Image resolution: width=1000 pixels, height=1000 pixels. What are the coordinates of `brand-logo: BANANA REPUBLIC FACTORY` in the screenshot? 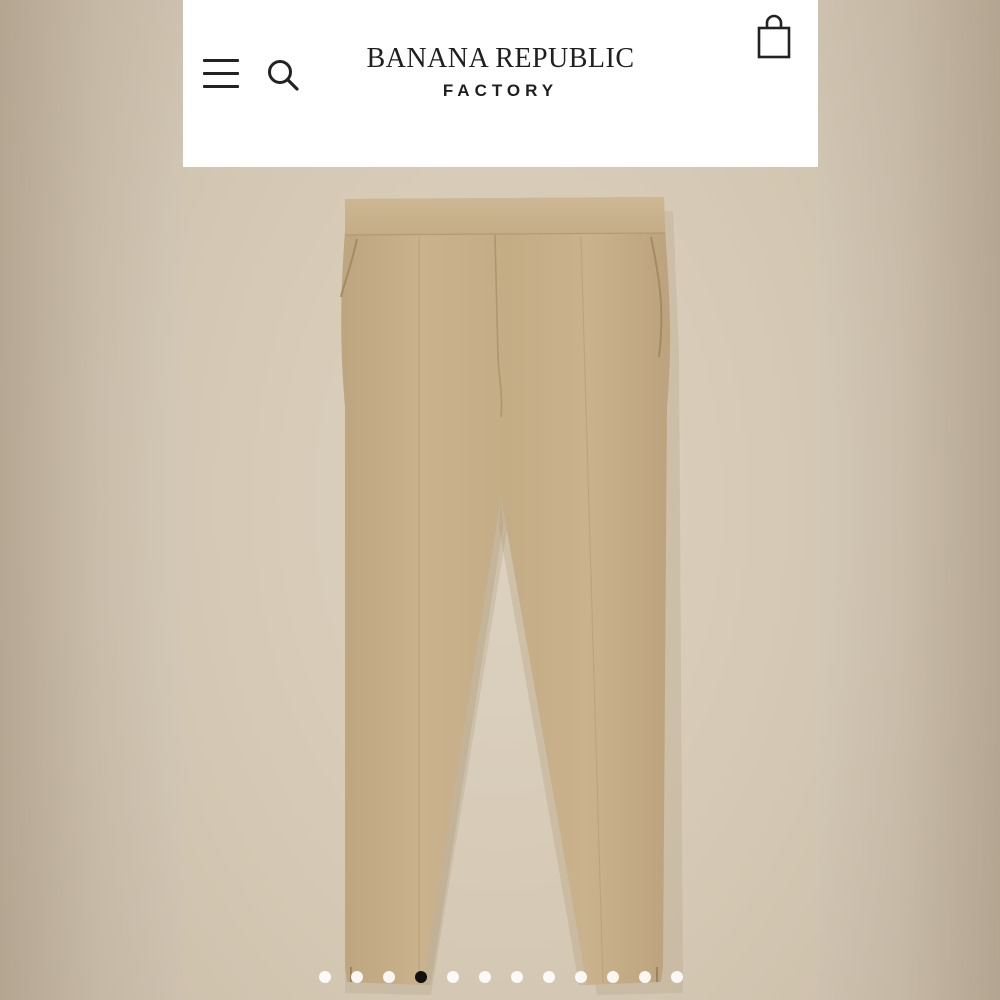 It's located at (500, 72).